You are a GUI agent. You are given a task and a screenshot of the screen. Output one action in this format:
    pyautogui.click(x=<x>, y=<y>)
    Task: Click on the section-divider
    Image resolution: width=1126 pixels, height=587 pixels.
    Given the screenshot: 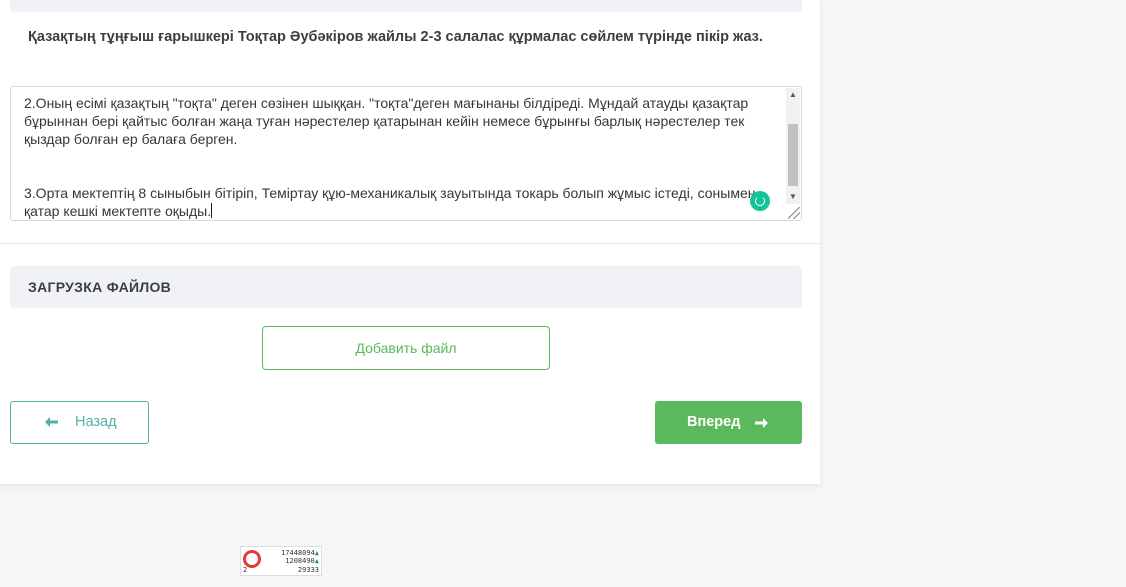 What is the action you would take?
    pyautogui.click(x=410, y=243)
    